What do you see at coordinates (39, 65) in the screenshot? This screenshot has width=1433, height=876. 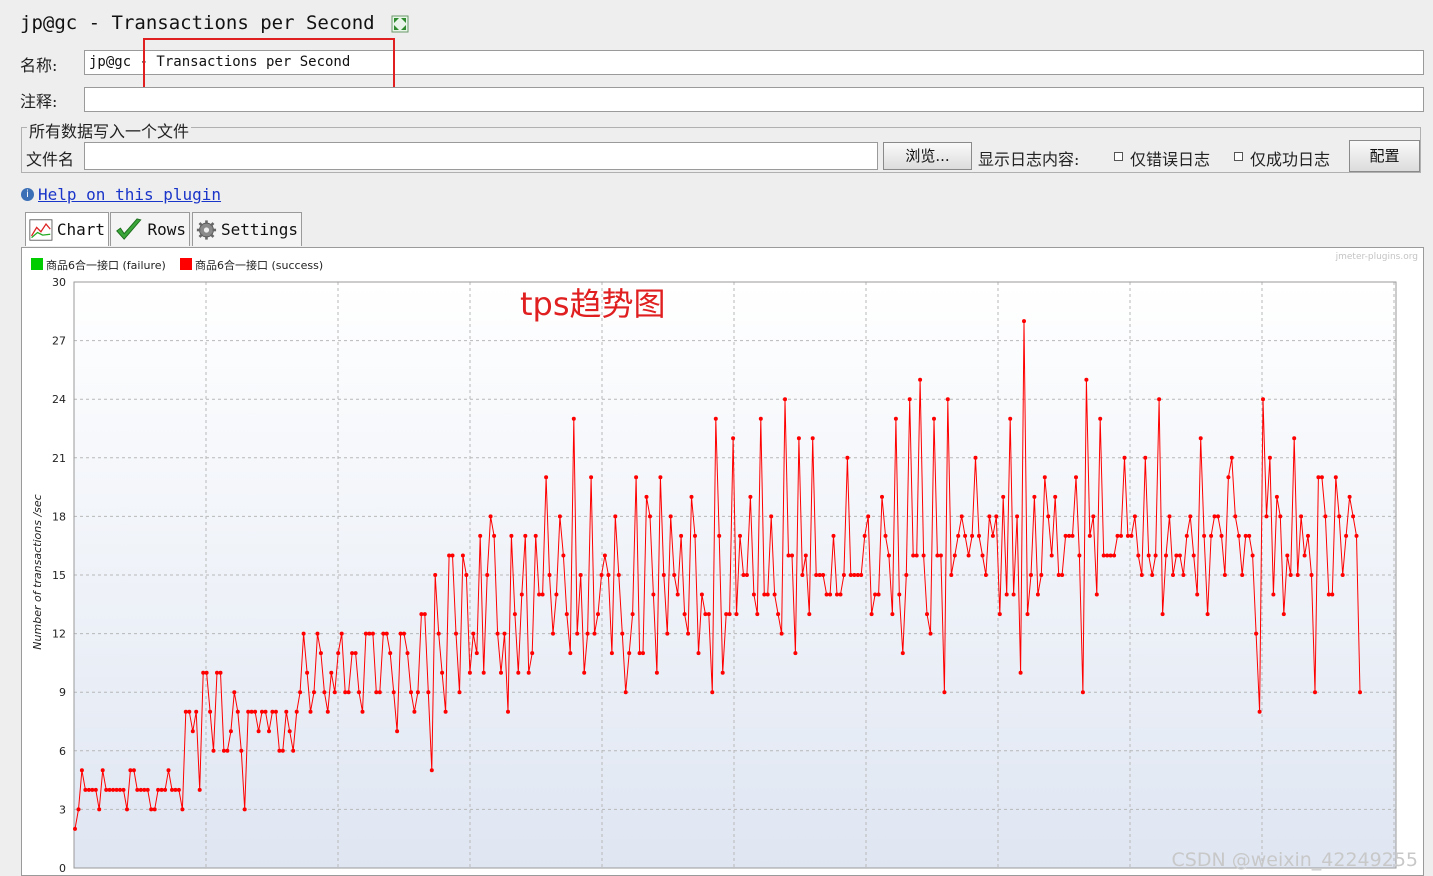 I see `name-label: 名称:` at bounding box center [39, 65].